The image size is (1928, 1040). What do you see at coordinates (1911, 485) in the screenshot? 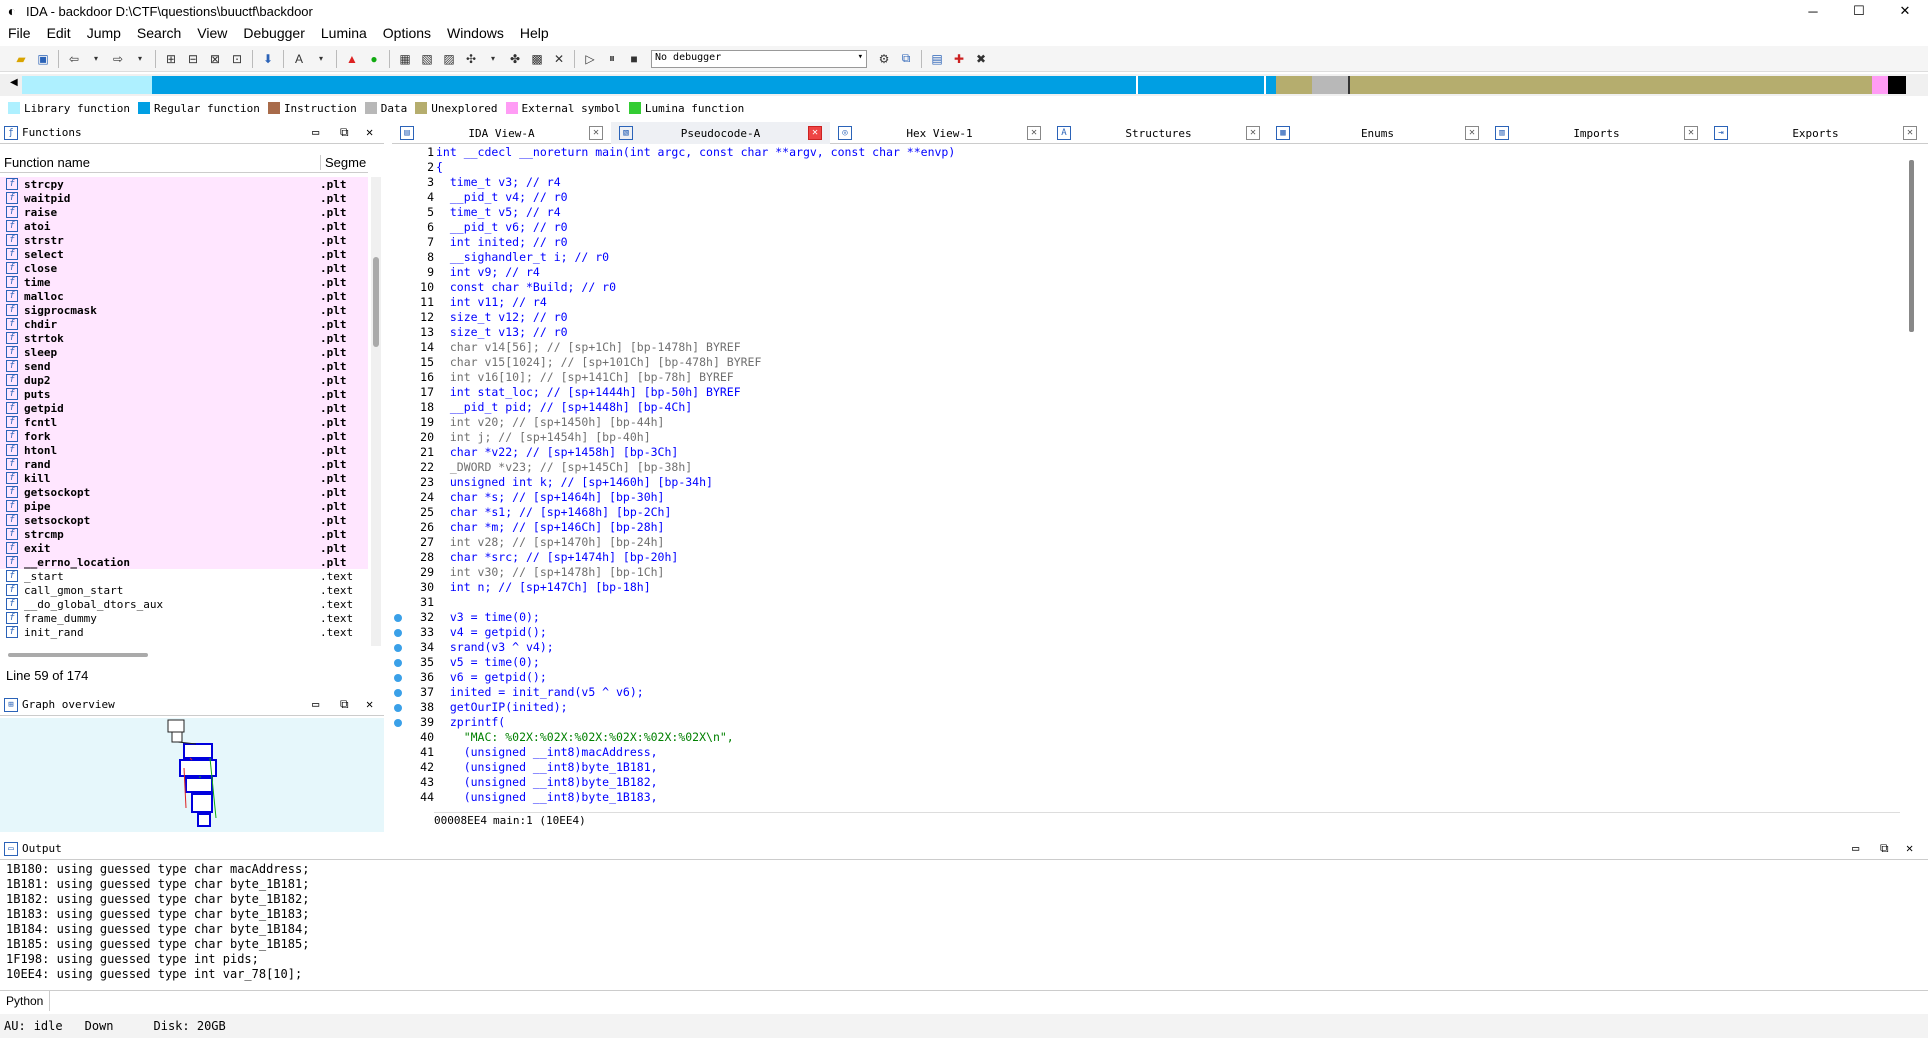
I see `code-scrollbar` at bounding box center [1911, 485].